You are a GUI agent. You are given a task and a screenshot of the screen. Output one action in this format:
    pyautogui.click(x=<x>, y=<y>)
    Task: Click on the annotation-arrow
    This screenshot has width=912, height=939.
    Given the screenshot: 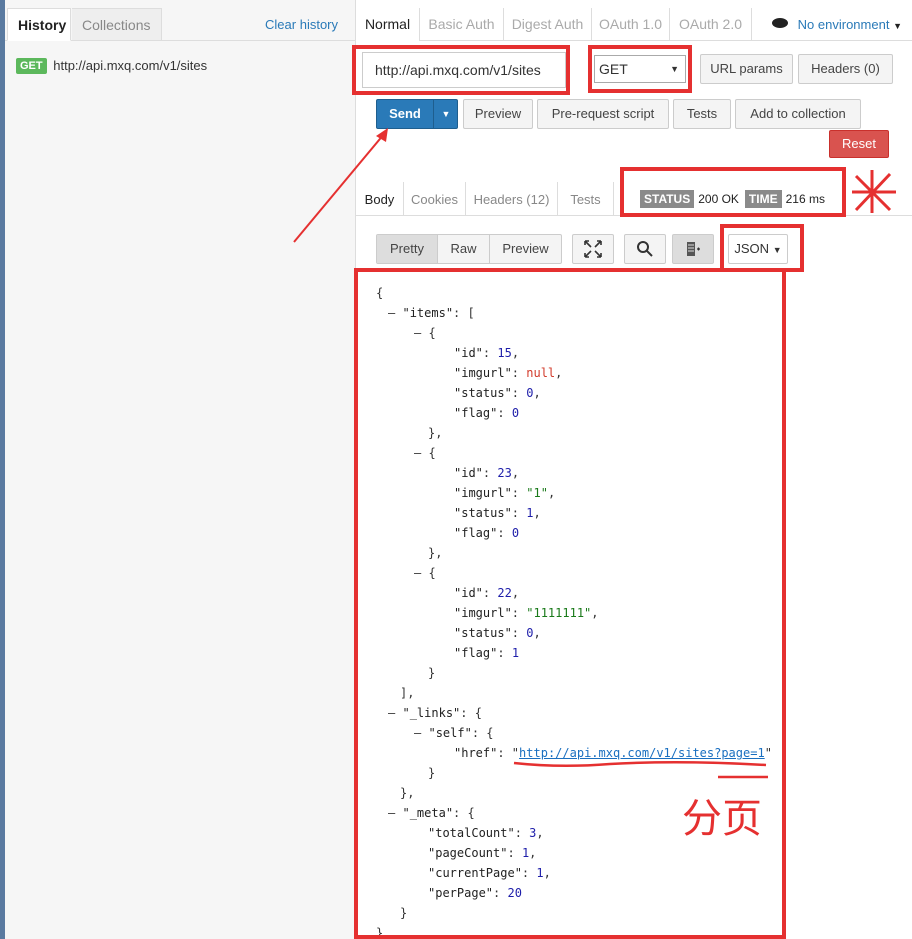 What is the action you would take?
    pyautogui.click(x=339, y=188)
    